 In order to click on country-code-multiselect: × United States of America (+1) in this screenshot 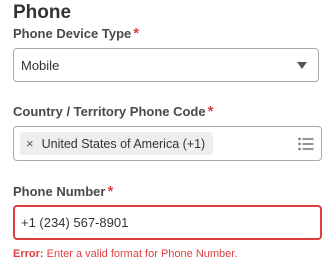, I will do `click(167, 143)`.